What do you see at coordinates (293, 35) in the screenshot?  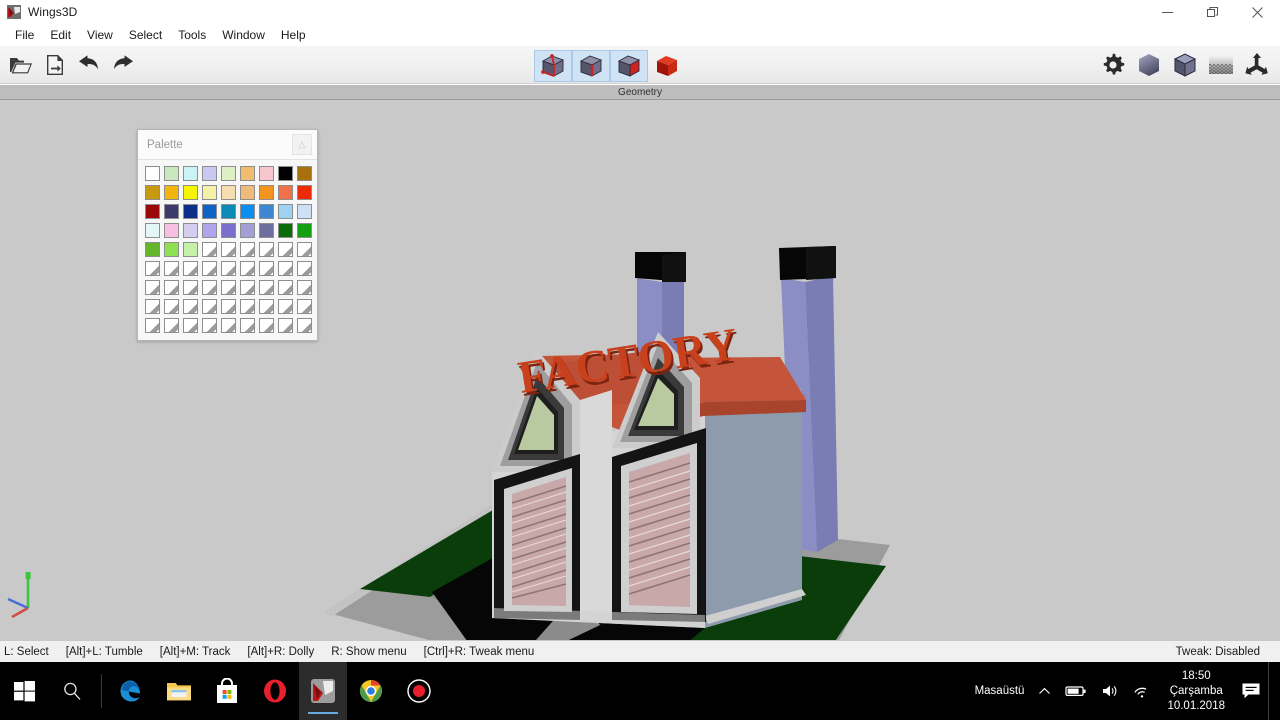 I see `menu-help: Help` at bounding box center [293, 35].